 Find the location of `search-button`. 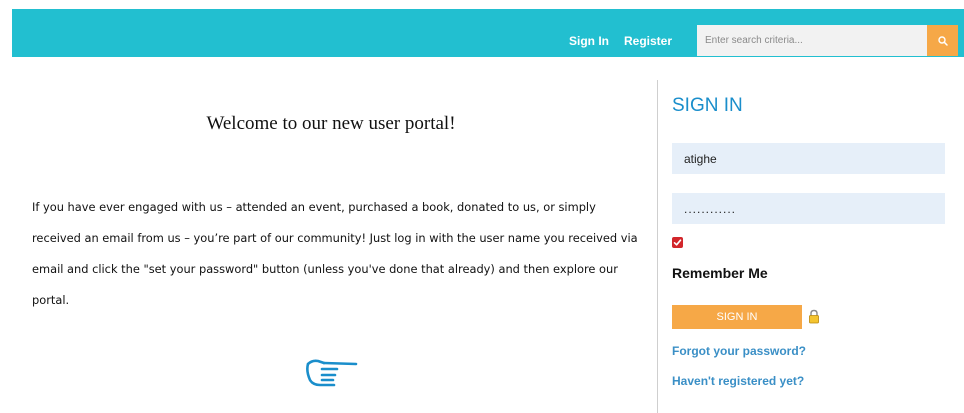

search-button is located at coordinates (942, 40).